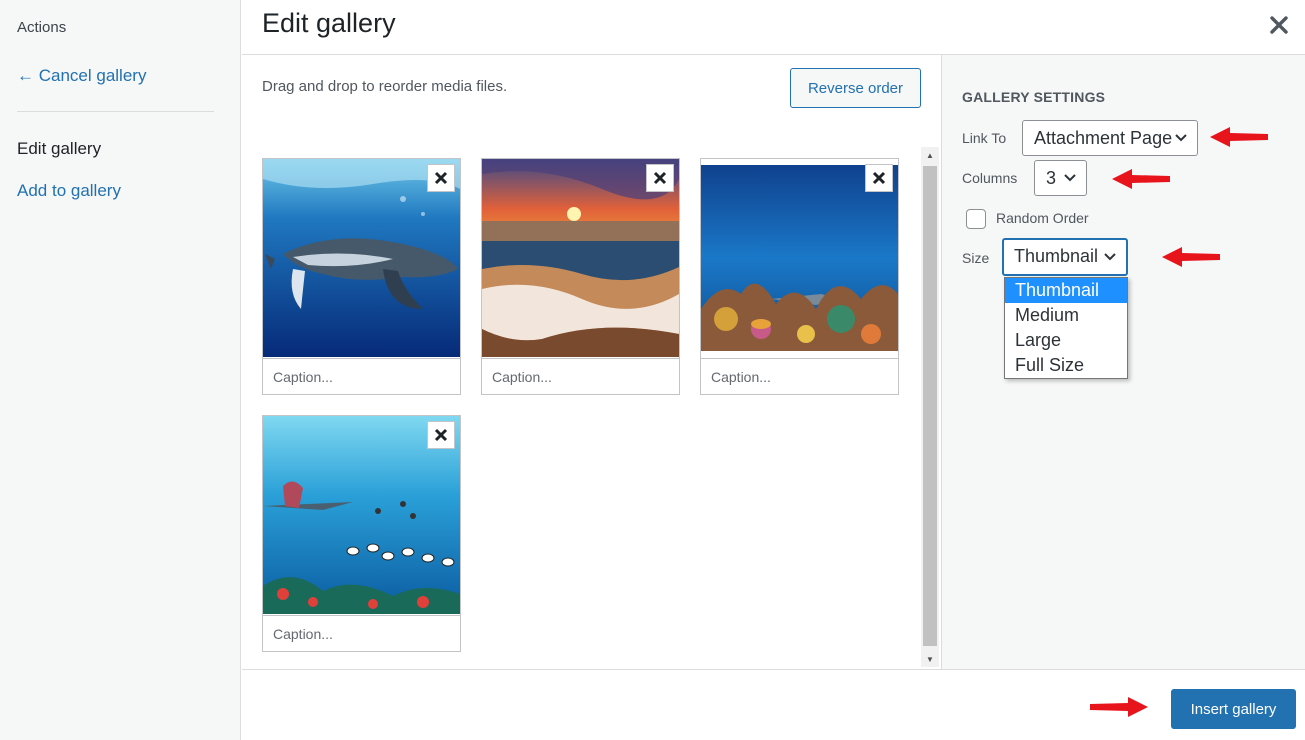 This screenshot has width=1305, height=740. What do you see at coordinates (1066, 365) in the screenshot?
I see `size-option-full-size: Full Size` at bounding box center [1066, 365].